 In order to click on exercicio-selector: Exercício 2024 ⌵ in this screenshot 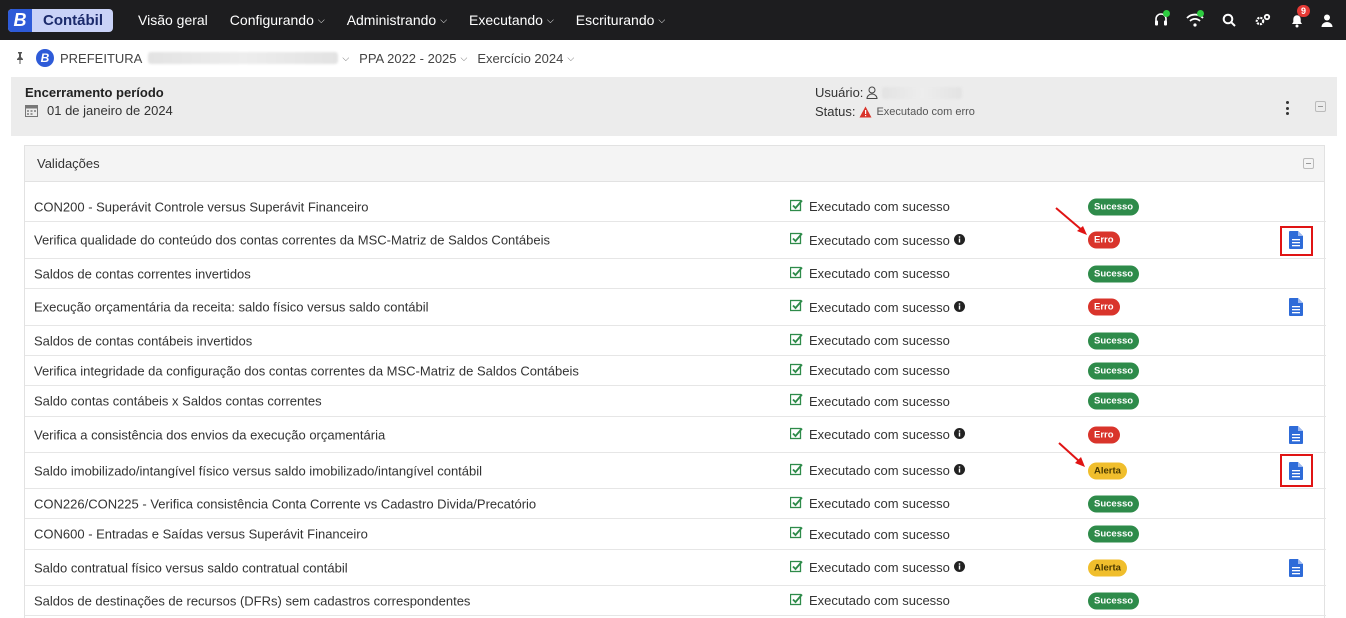, I will do `click(525, 58)`.